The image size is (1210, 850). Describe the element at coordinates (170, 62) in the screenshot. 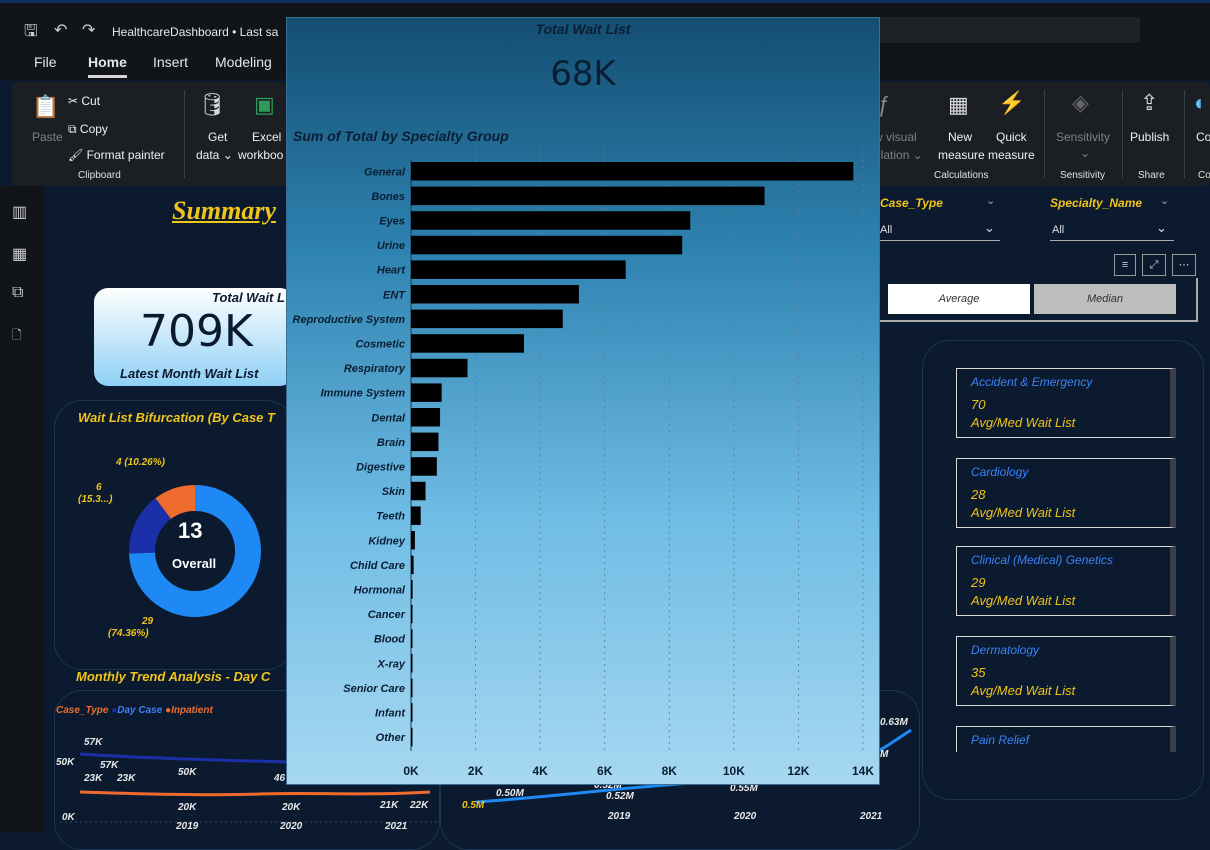

I see `menu-insert: Insert` at that location.